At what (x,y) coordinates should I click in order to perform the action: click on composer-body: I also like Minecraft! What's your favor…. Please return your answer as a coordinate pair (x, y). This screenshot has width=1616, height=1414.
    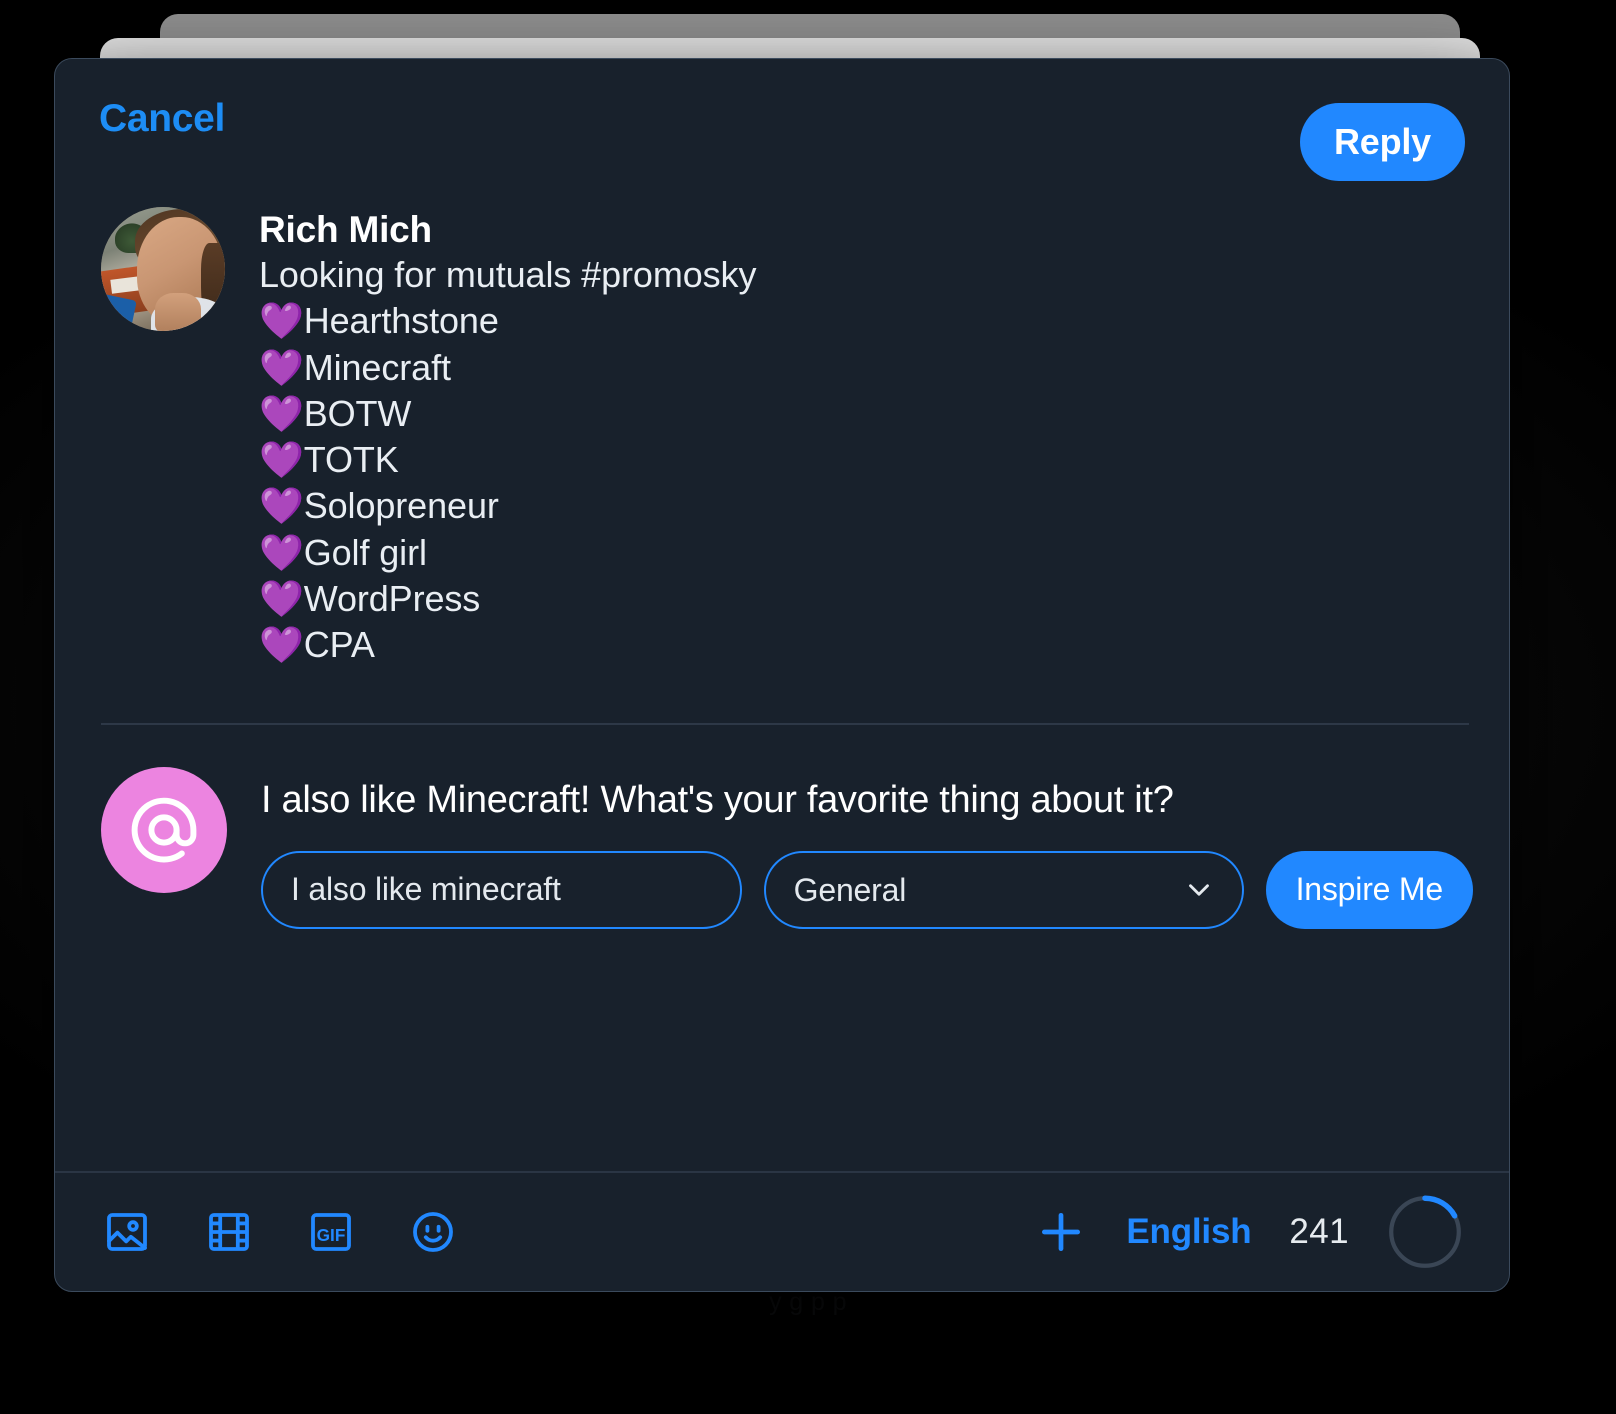
    Looking at the image, I should click on (867, 848).